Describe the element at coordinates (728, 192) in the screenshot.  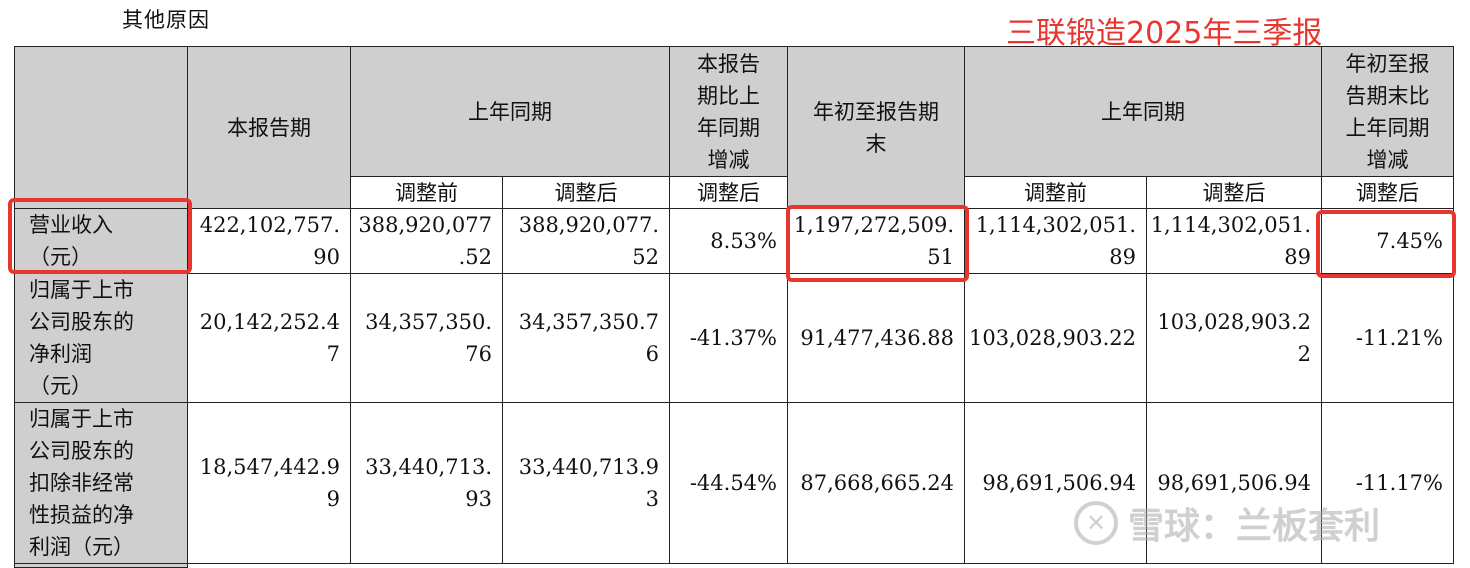
I see `subheader-change-after-adjustment: 调整后` at that location.